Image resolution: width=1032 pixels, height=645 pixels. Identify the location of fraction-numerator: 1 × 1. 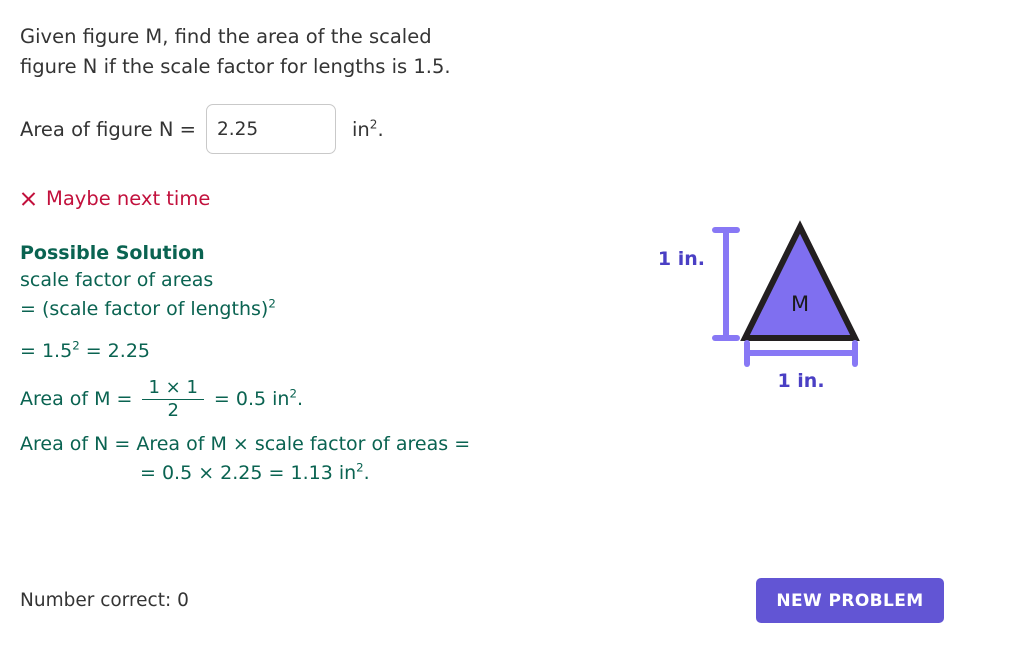
(173, 387).